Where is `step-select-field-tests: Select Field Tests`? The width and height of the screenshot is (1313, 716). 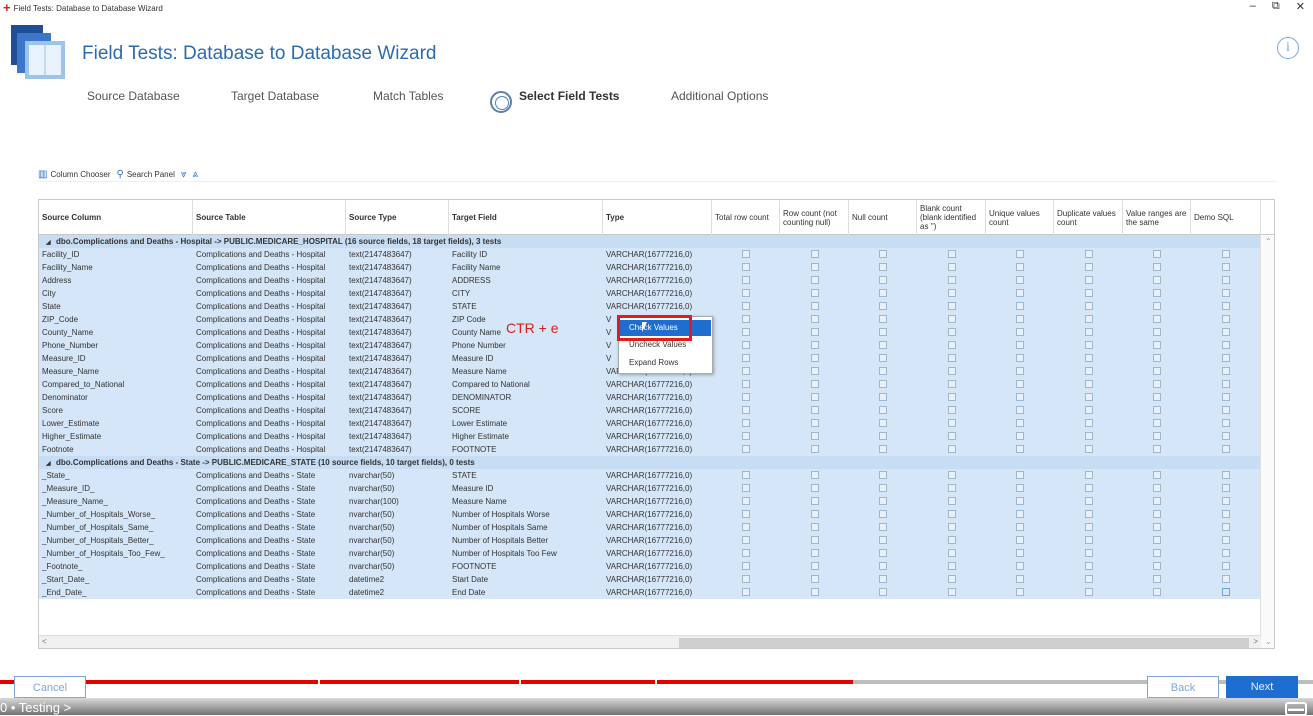 step-select-field-tests: Select Field Tests is located at coordinates (569, 96).